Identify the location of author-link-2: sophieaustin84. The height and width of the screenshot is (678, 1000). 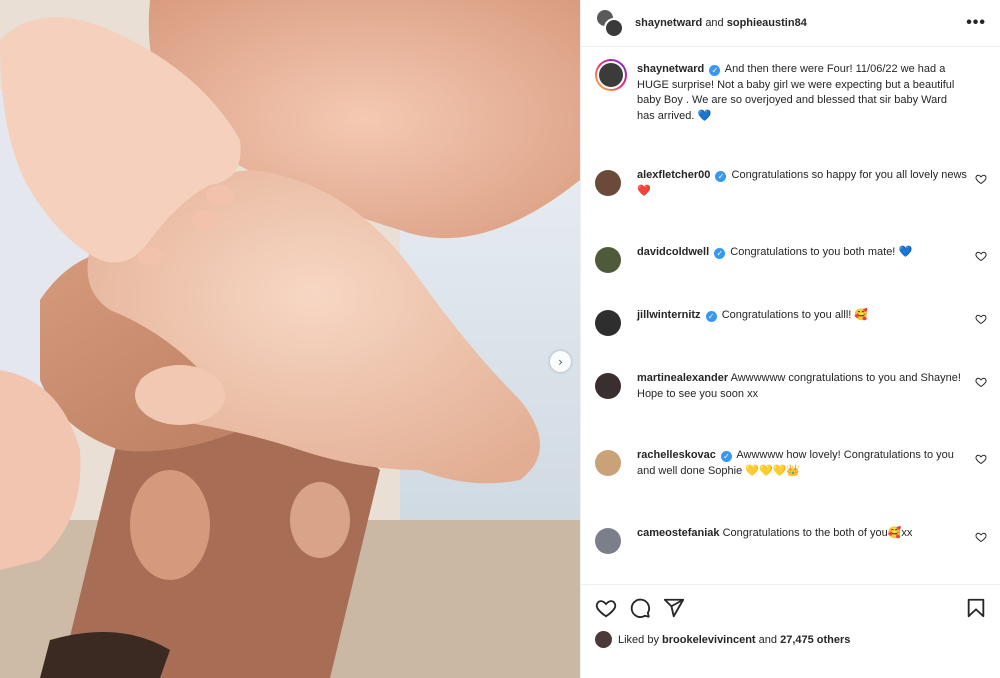
(767, 23).